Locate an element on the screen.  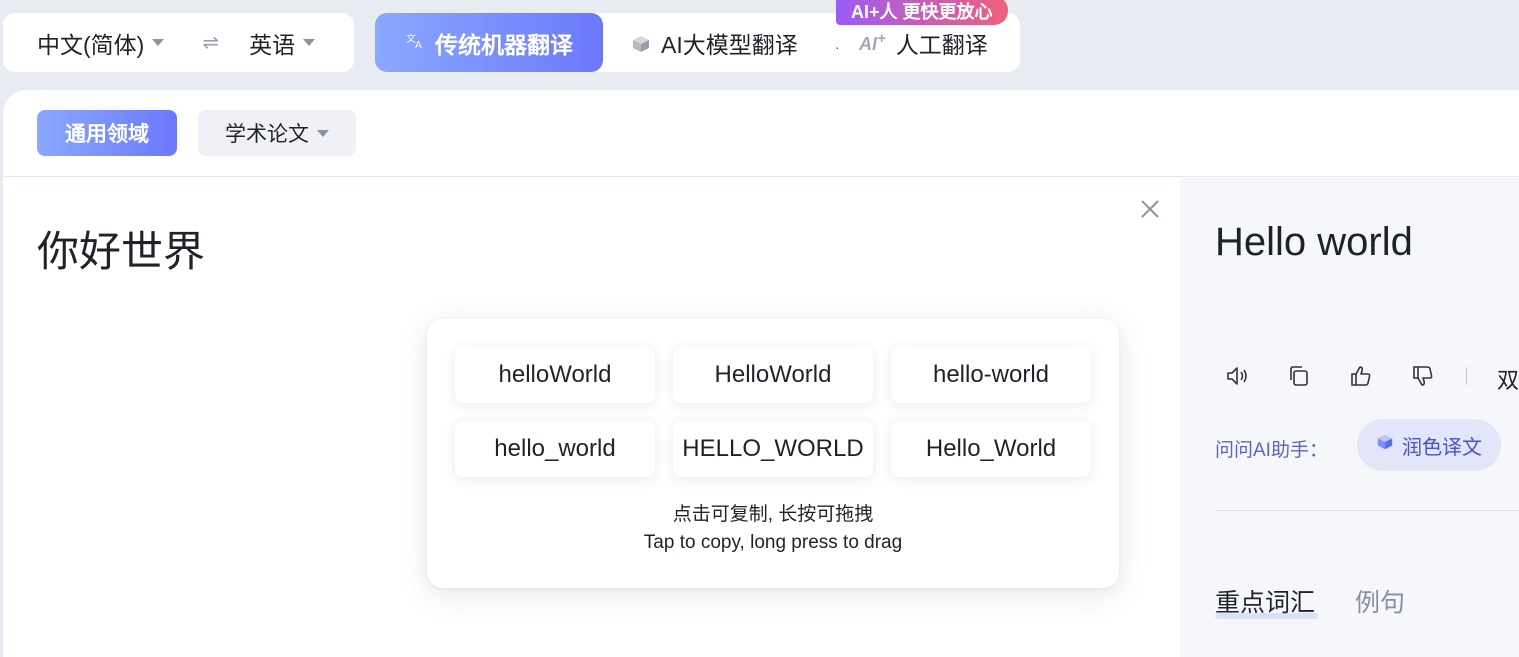
tab-ai-model-translation: AI大模型翻译 is located at coordinates (714, 42).